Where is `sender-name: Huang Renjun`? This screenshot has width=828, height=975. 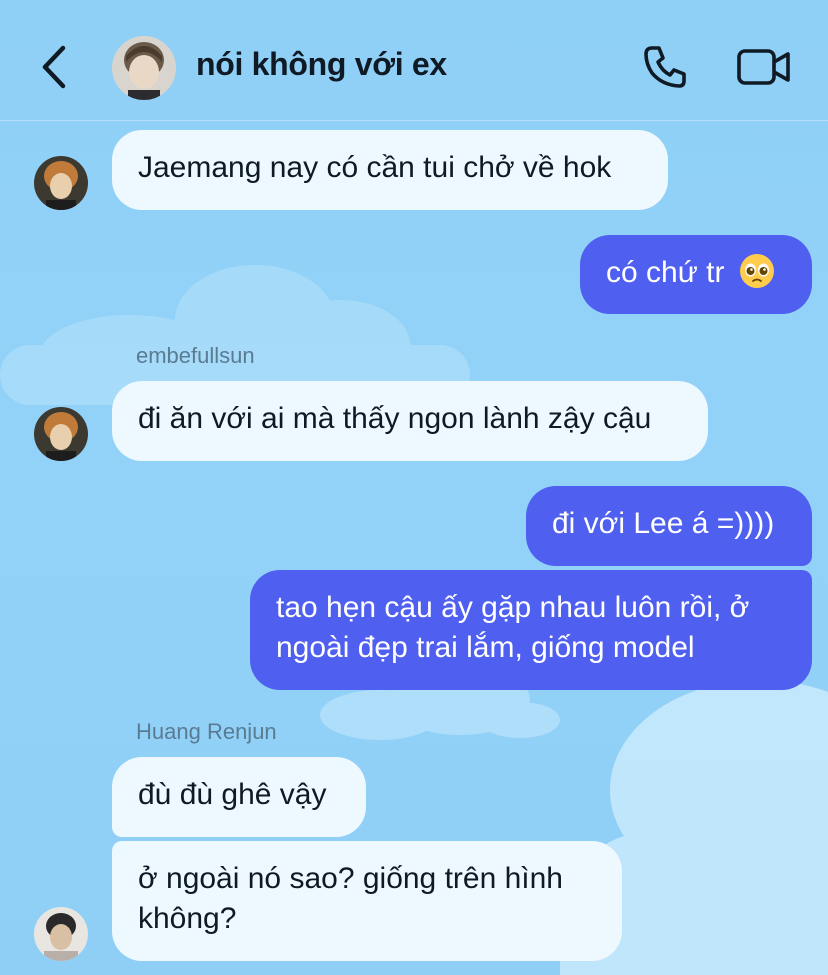 sender-name: Huang Renjun is located at coordinates (206, 731).